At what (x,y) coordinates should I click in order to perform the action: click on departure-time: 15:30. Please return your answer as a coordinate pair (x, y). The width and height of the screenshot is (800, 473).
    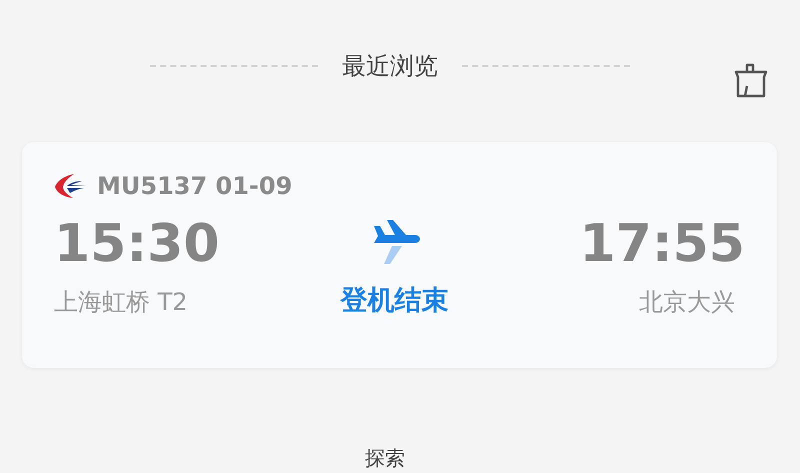
    Looking at the image, I should click on (137, 244).